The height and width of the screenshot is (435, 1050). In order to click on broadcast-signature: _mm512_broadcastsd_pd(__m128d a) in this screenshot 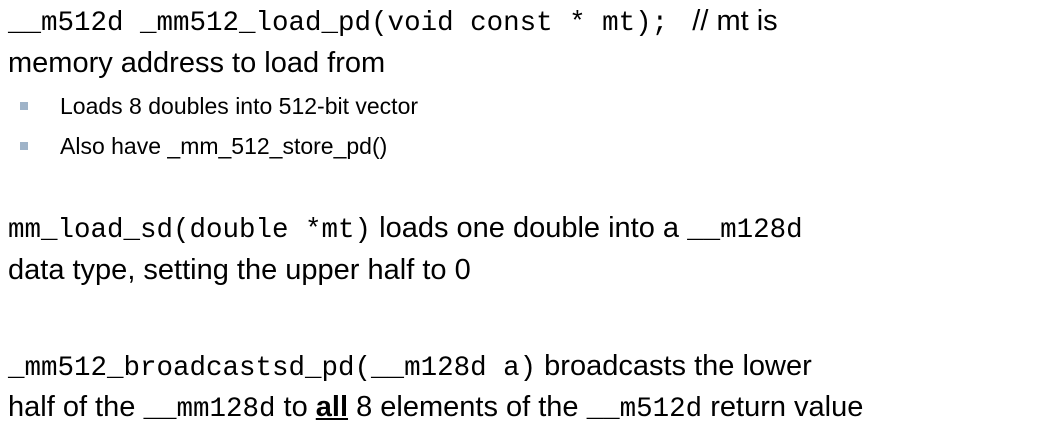, I will do `click(272, 368)`.